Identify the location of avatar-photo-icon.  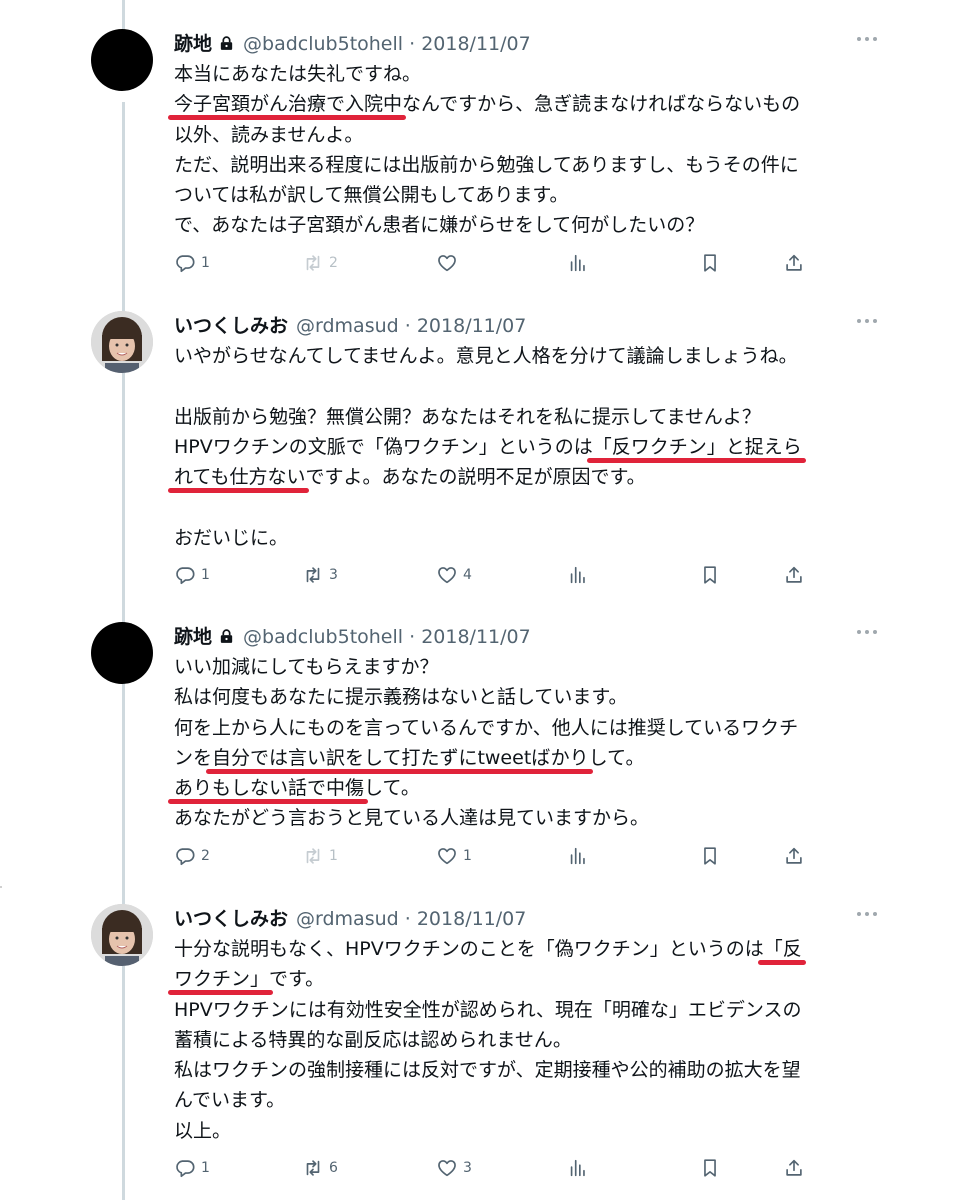
(122, 342).